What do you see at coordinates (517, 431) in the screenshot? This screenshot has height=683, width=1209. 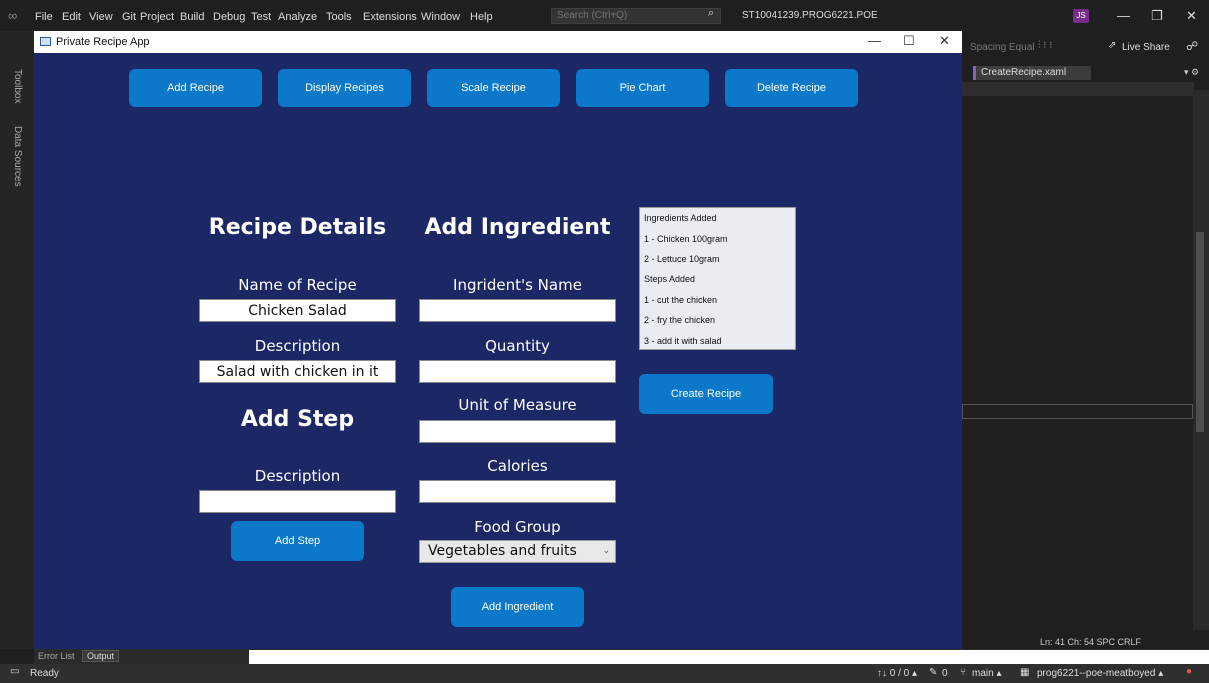 I see `unit-of-measure-input` at bounding box center [517, 431].